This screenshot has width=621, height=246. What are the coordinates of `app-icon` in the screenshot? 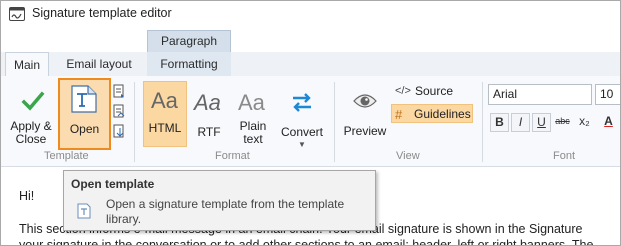 It's located at (17, 14).